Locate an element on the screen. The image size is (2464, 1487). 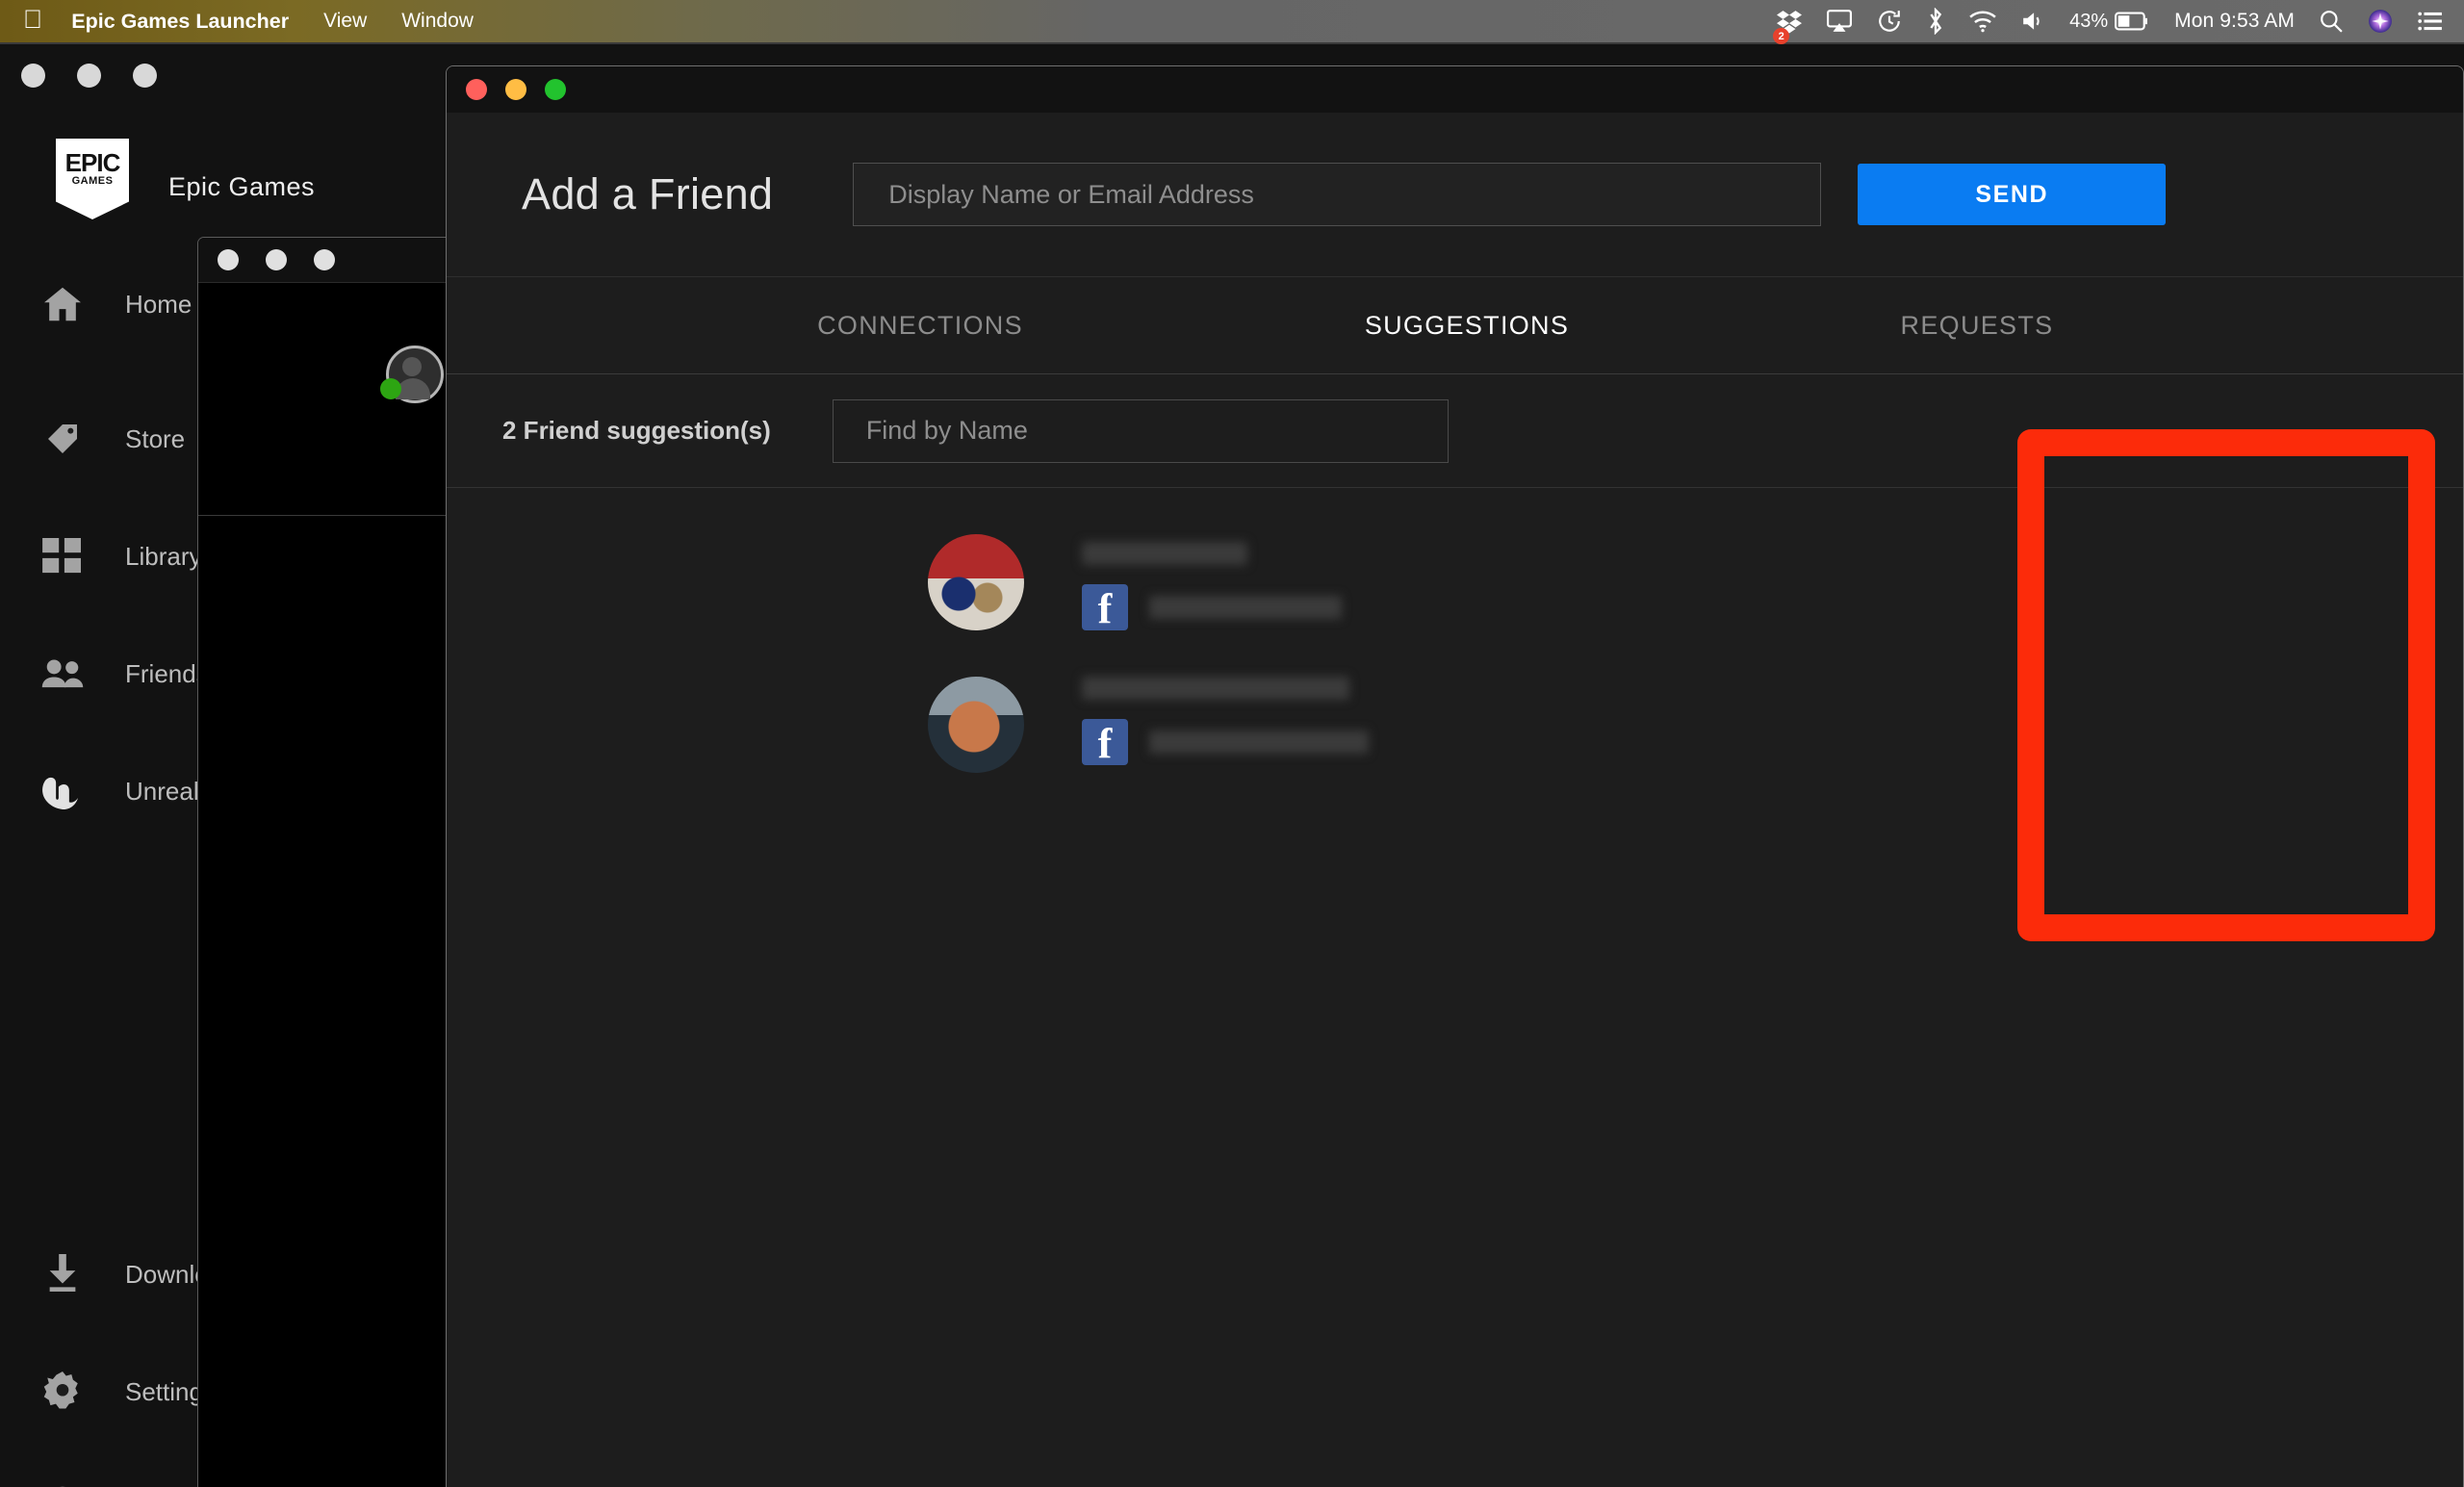
send-button: SEND is located at coordinates (2012, 194).